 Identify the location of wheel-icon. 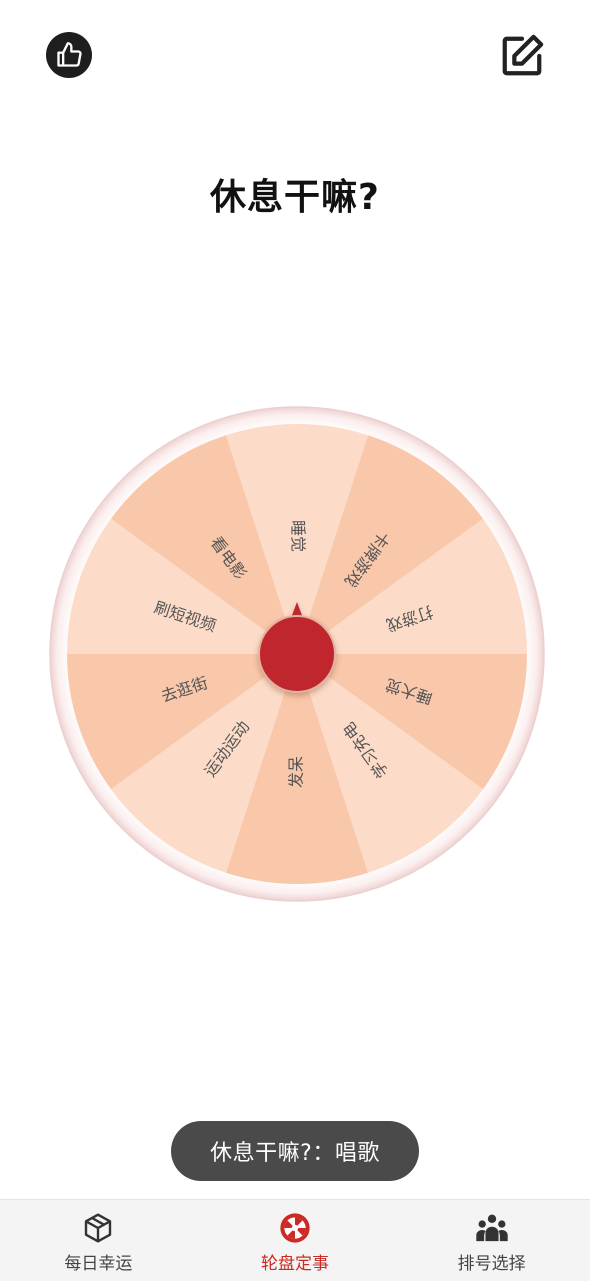
(295, 1228).